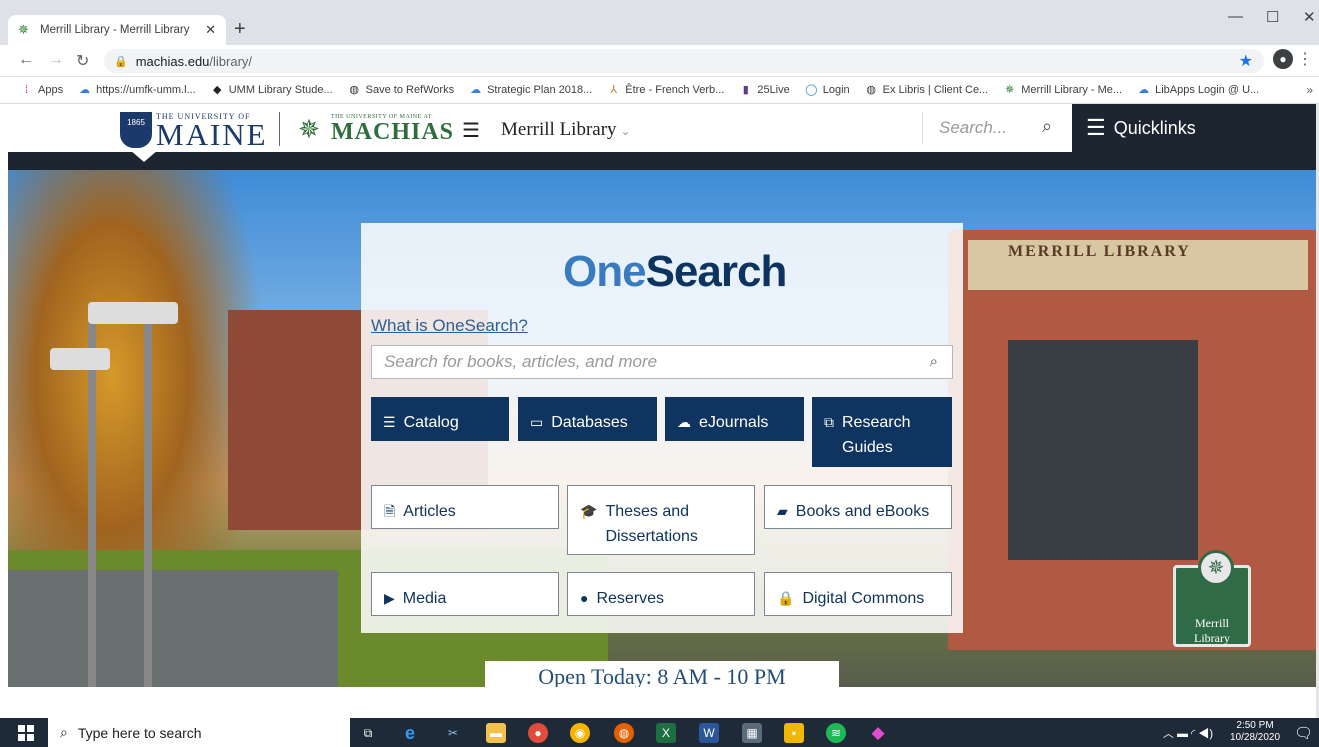  Describe the element at coordinates (773, 90) in the screenshot. I see `bookmark-label: 25Live` at that location.